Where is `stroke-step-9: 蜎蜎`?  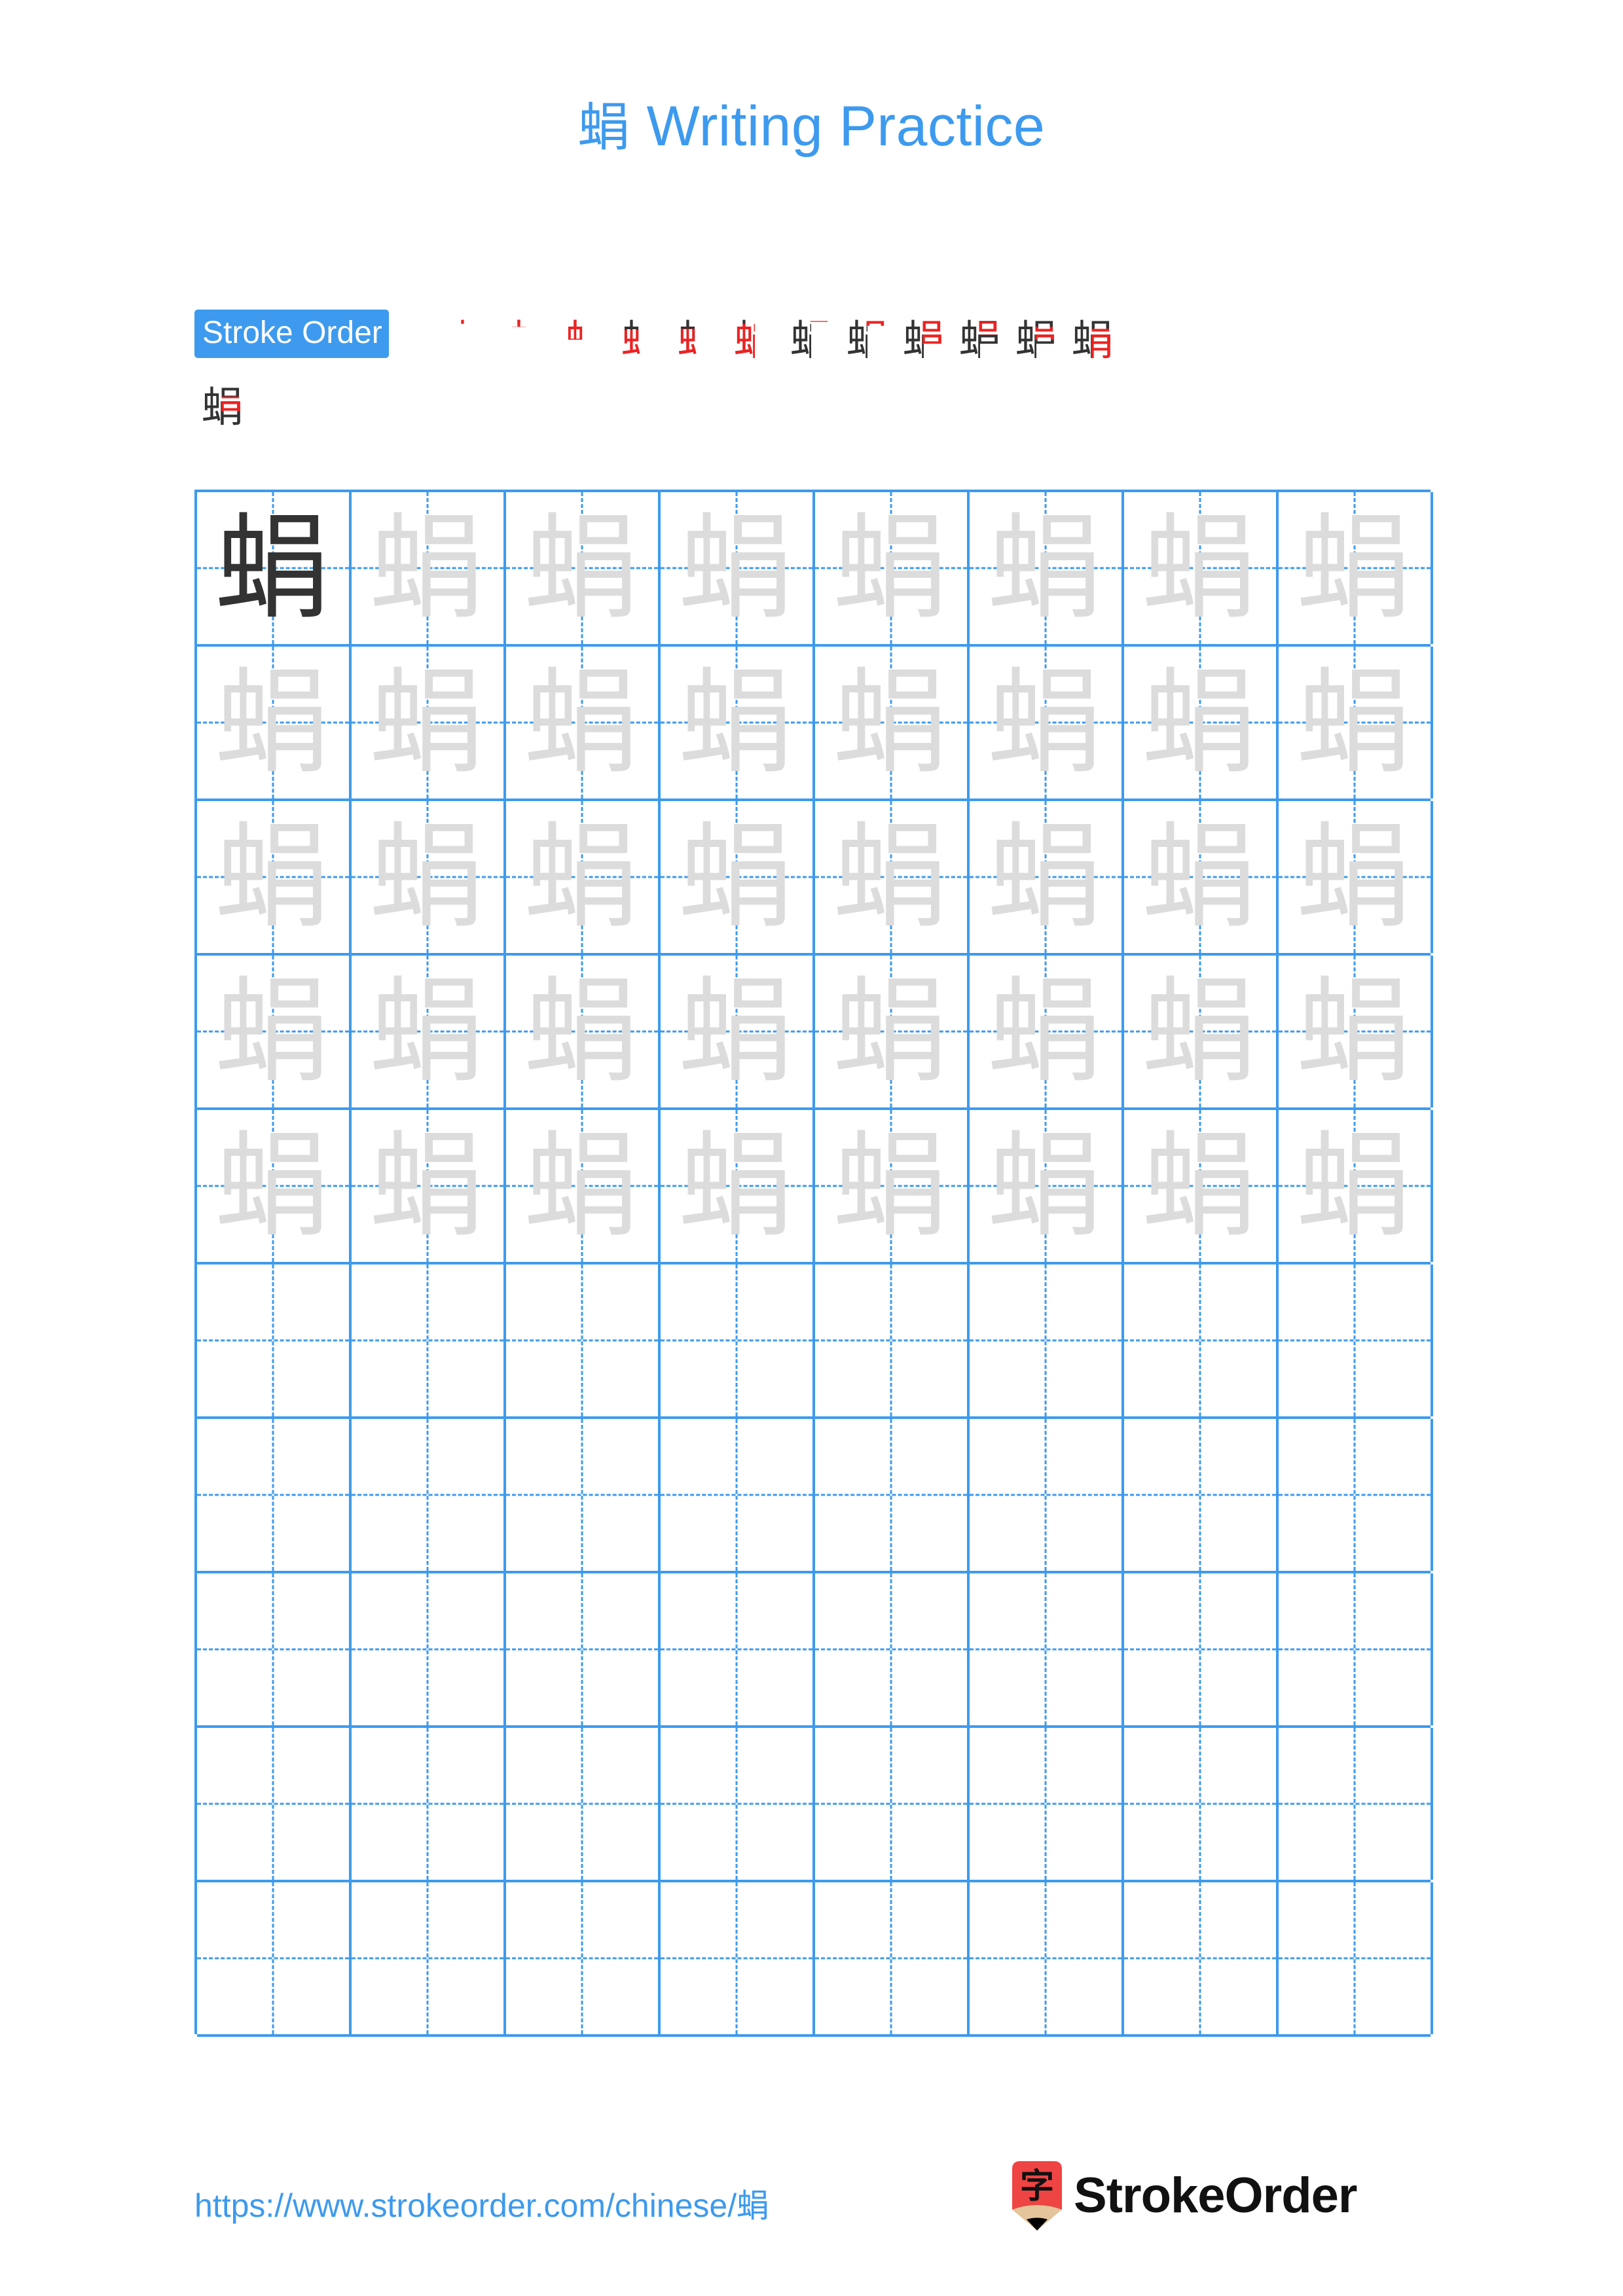 stroke-step-9: 蜎蜎 is located at coordinates (867, 333).